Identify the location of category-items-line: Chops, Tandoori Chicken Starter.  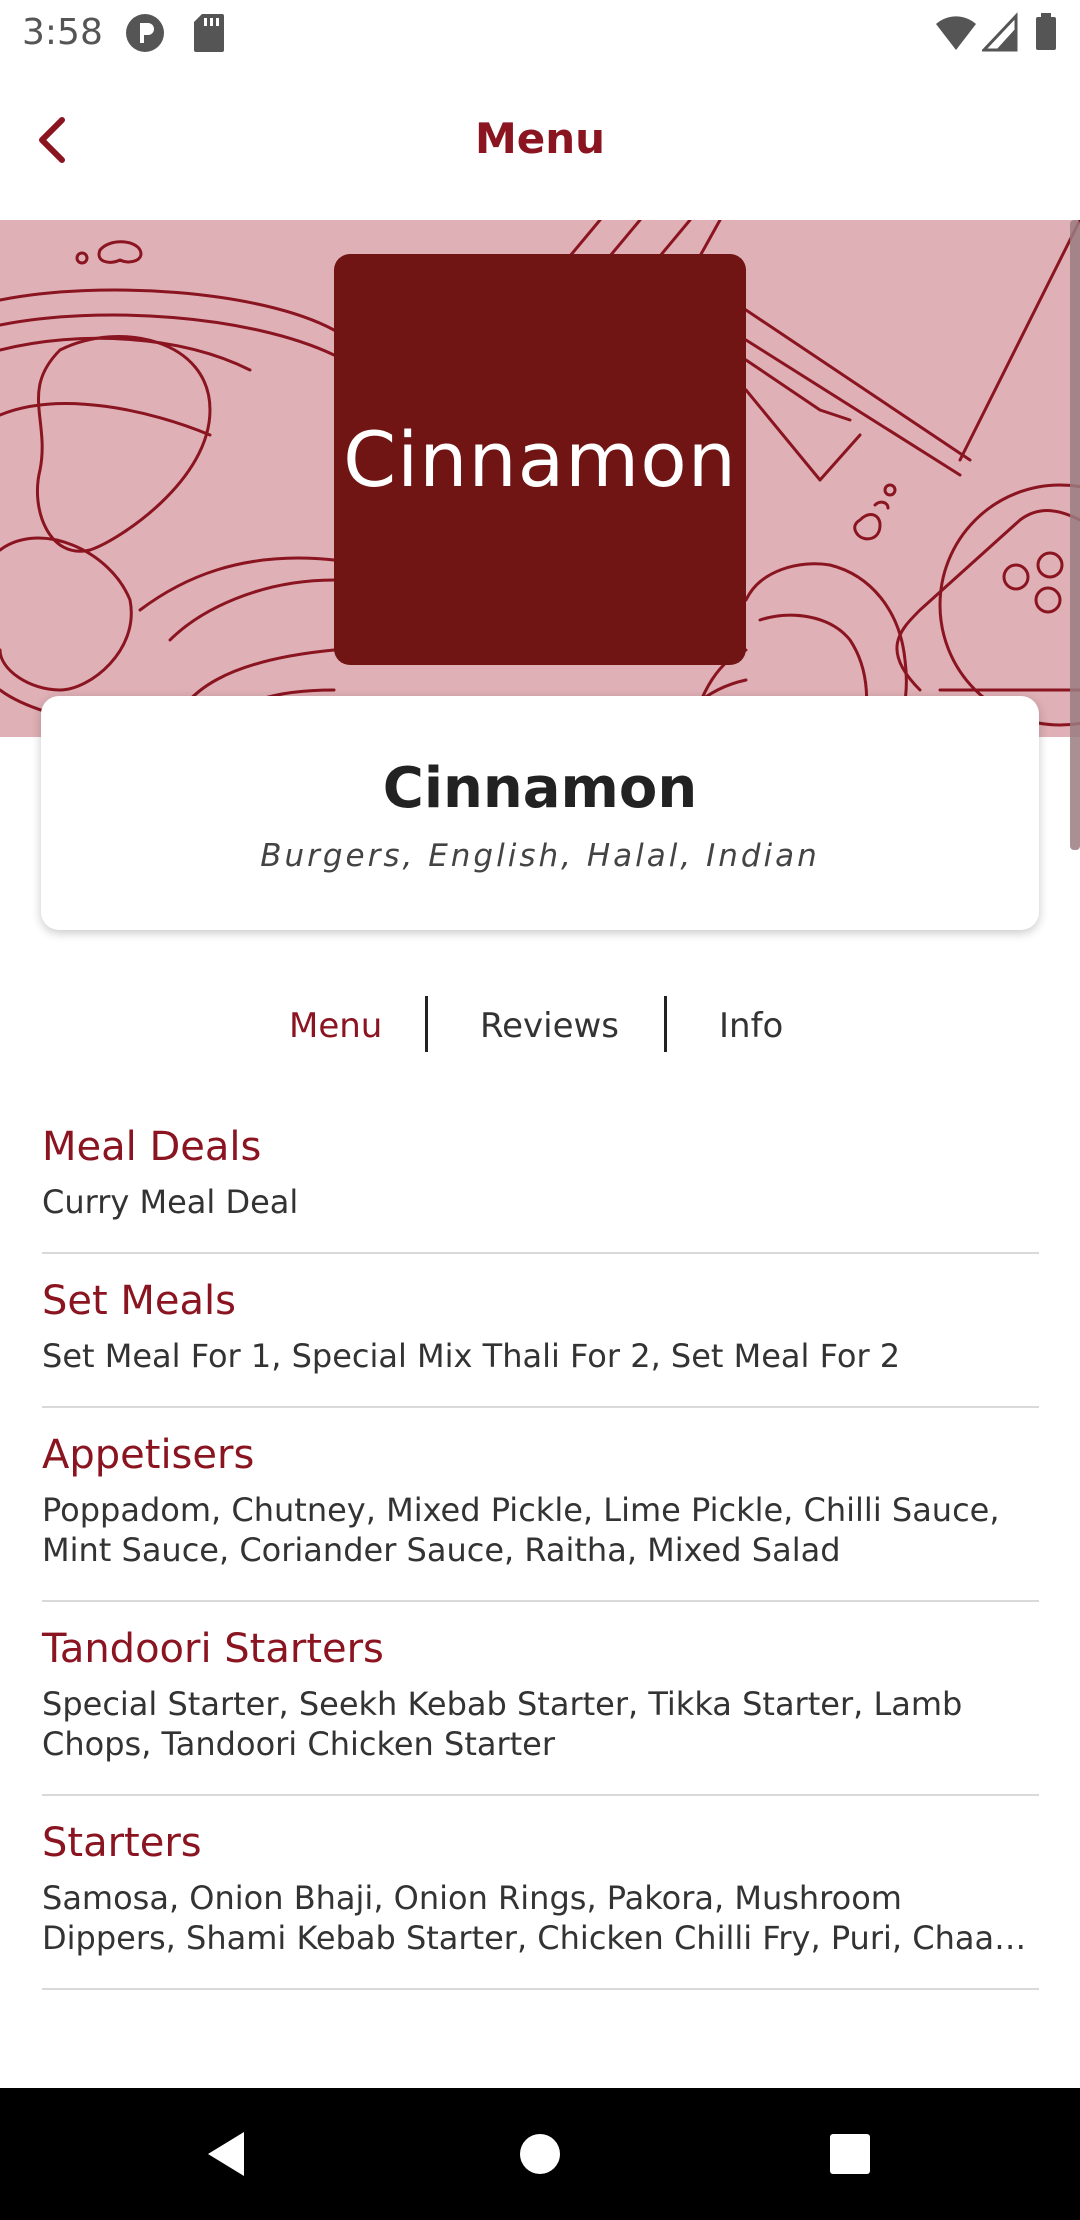
(299, 1744).